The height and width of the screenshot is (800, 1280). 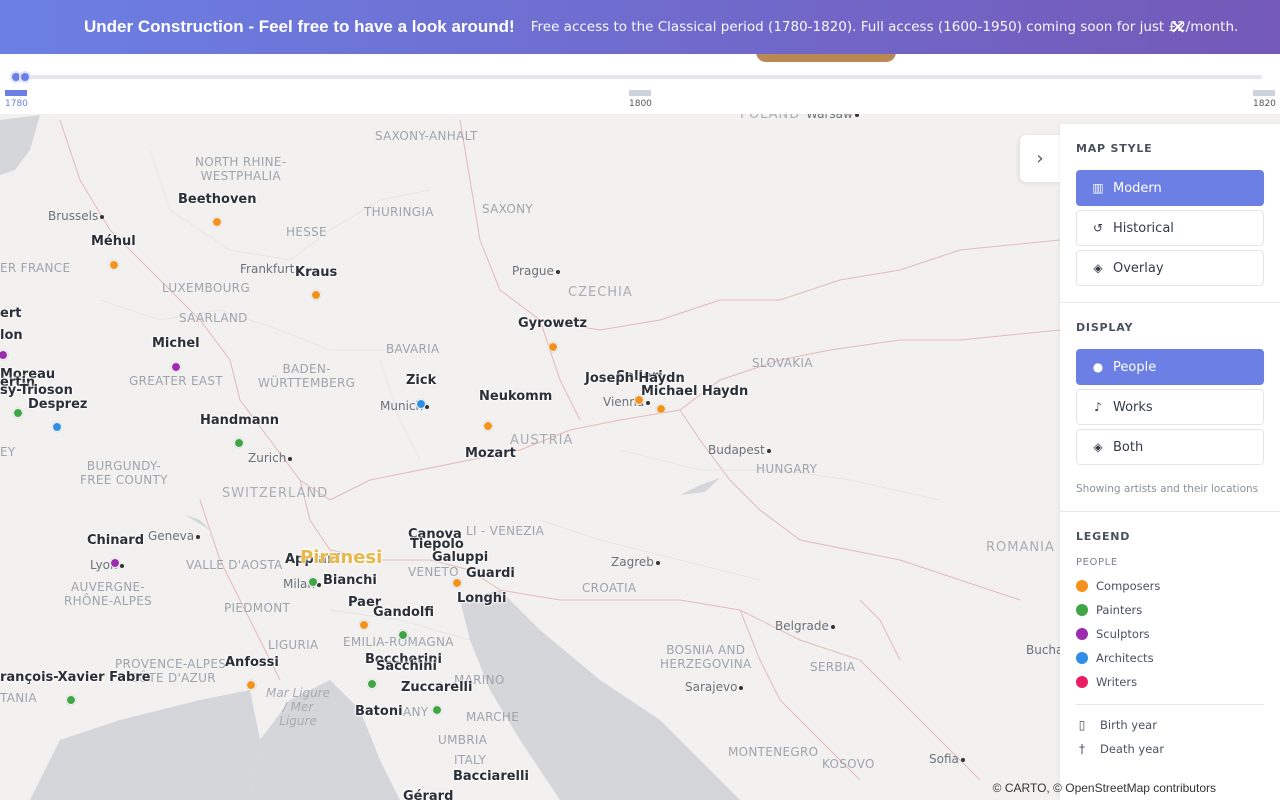 I want to click on option-label: People, so click(x=1135, y=367).